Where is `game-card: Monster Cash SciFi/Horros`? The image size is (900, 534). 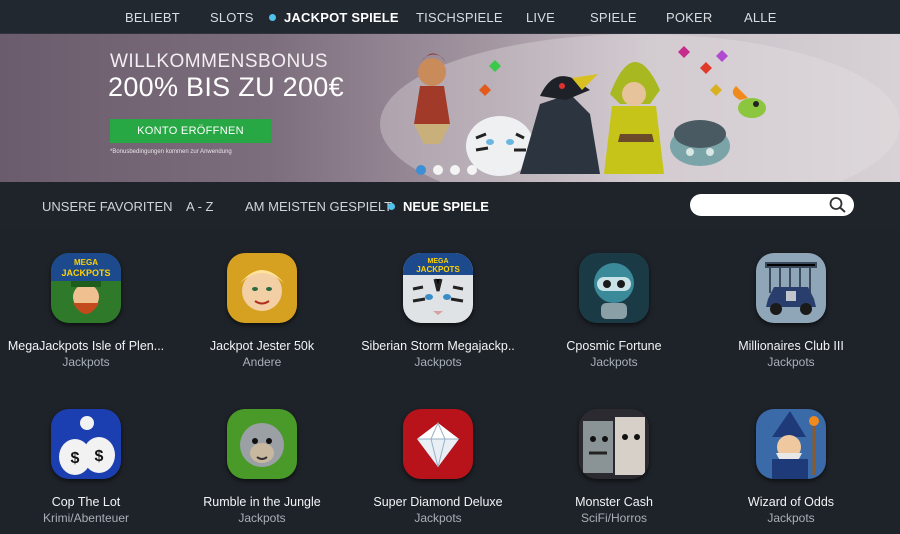 game-card: Monster Cash SciFi/Horros is located at coordinates (614, 467).